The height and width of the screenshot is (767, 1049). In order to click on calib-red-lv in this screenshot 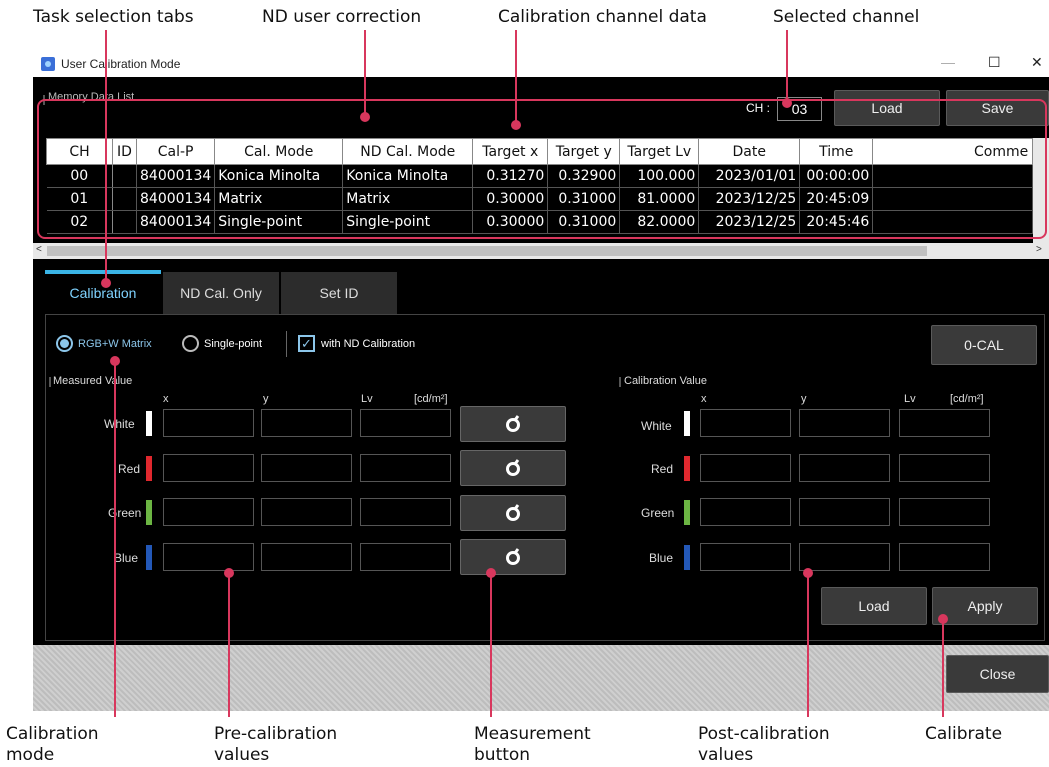, I will do `click(944, 468)`.